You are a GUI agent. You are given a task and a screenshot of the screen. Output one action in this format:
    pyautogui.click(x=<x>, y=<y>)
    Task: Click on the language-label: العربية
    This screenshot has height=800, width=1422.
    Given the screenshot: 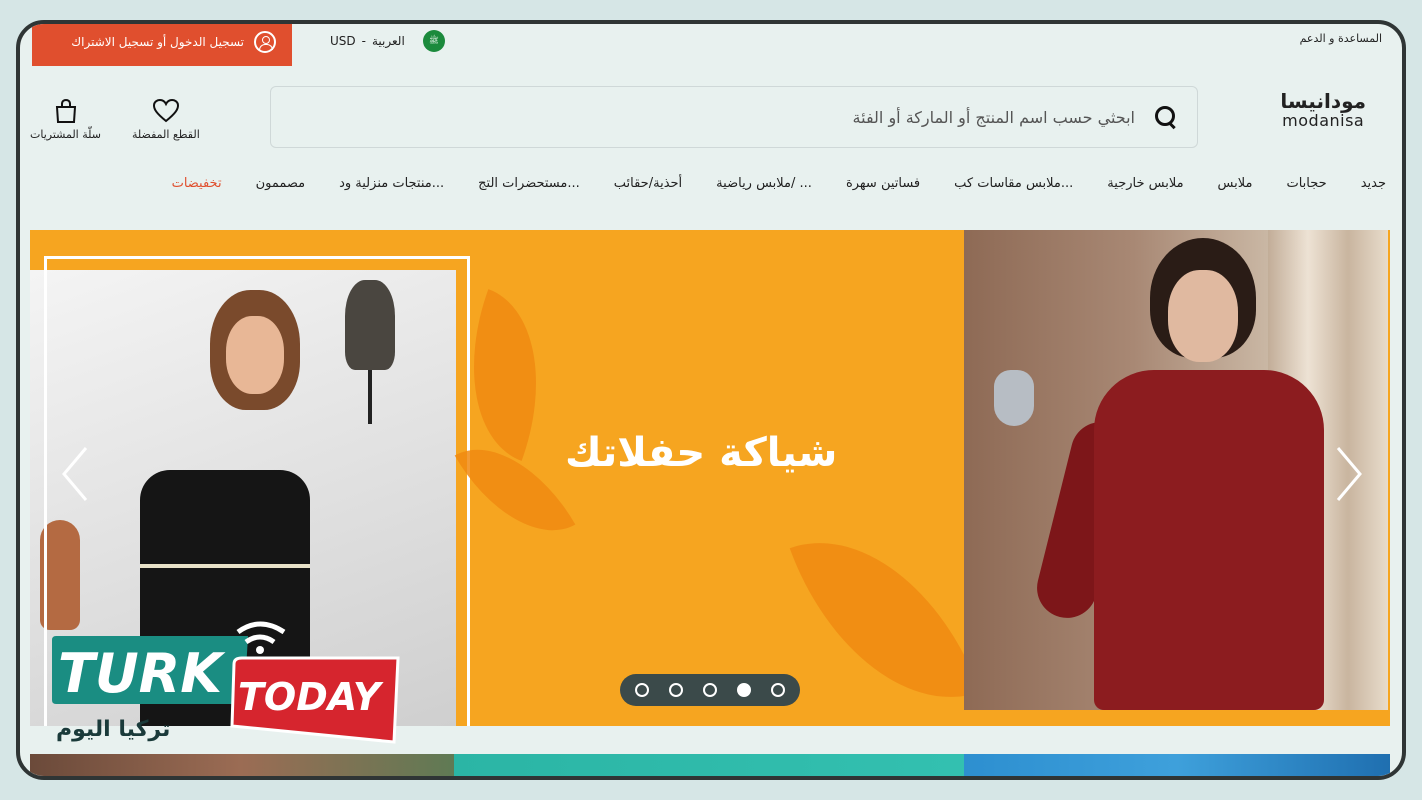 What is the action you would take?
    pyautogui.click(x=388, y=41)
    